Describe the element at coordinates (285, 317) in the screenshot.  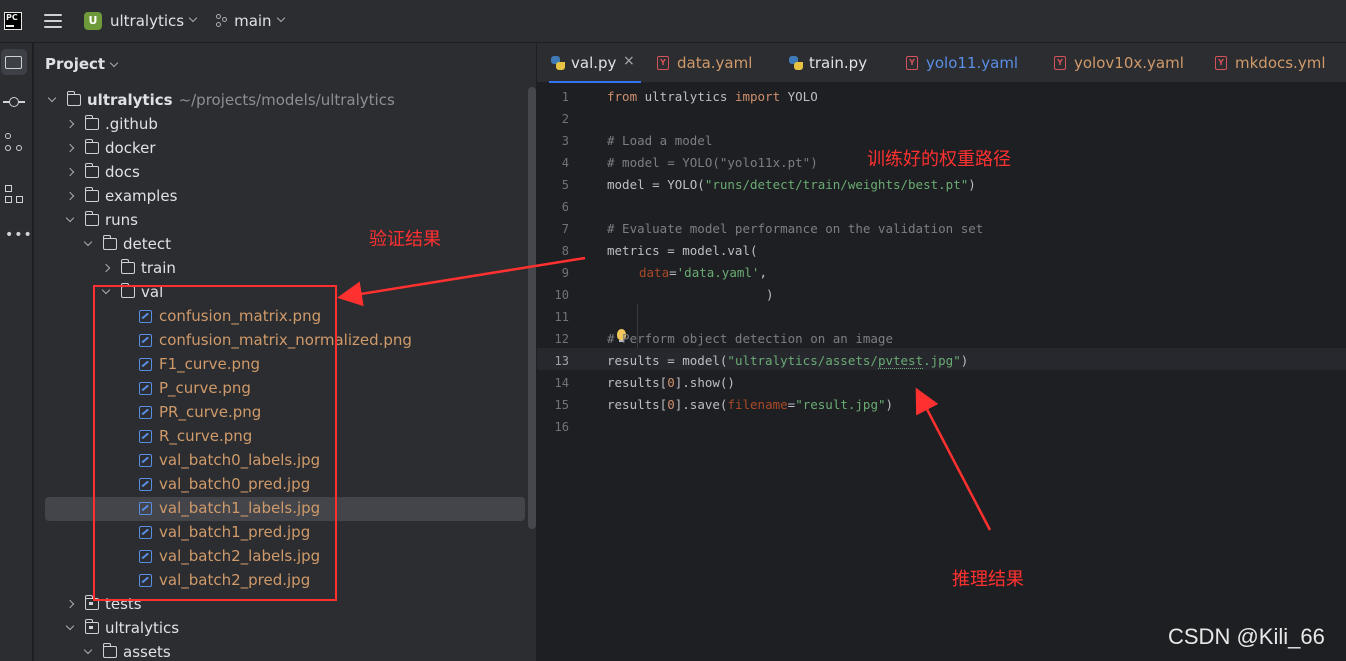
I see `tree-file-item: confusion_matrix.png` at that location.